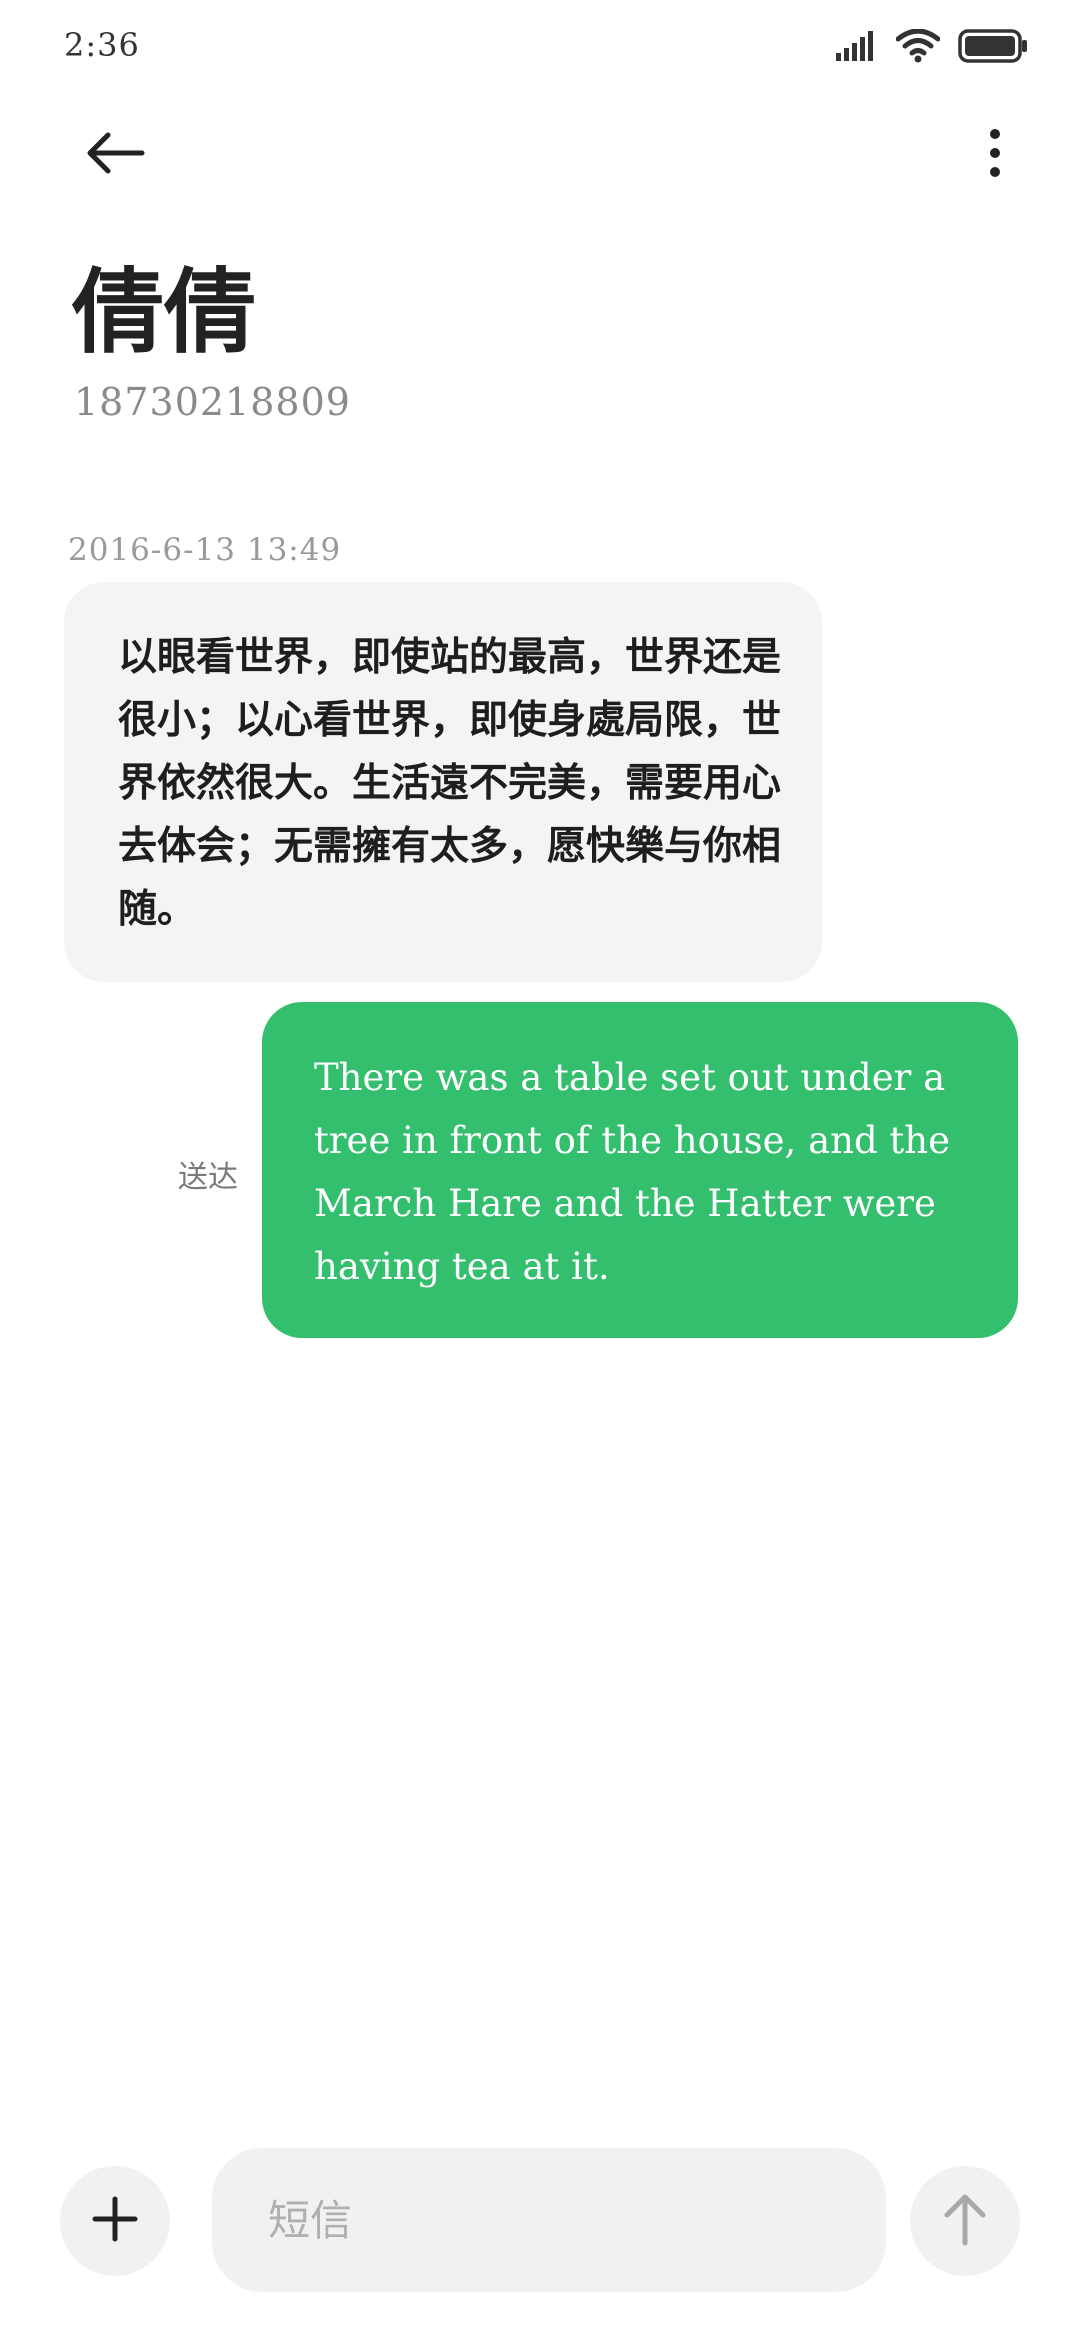  Describe the element at coordinates (918, 47) in the screenshot. I see `wifi-icon` at that location.